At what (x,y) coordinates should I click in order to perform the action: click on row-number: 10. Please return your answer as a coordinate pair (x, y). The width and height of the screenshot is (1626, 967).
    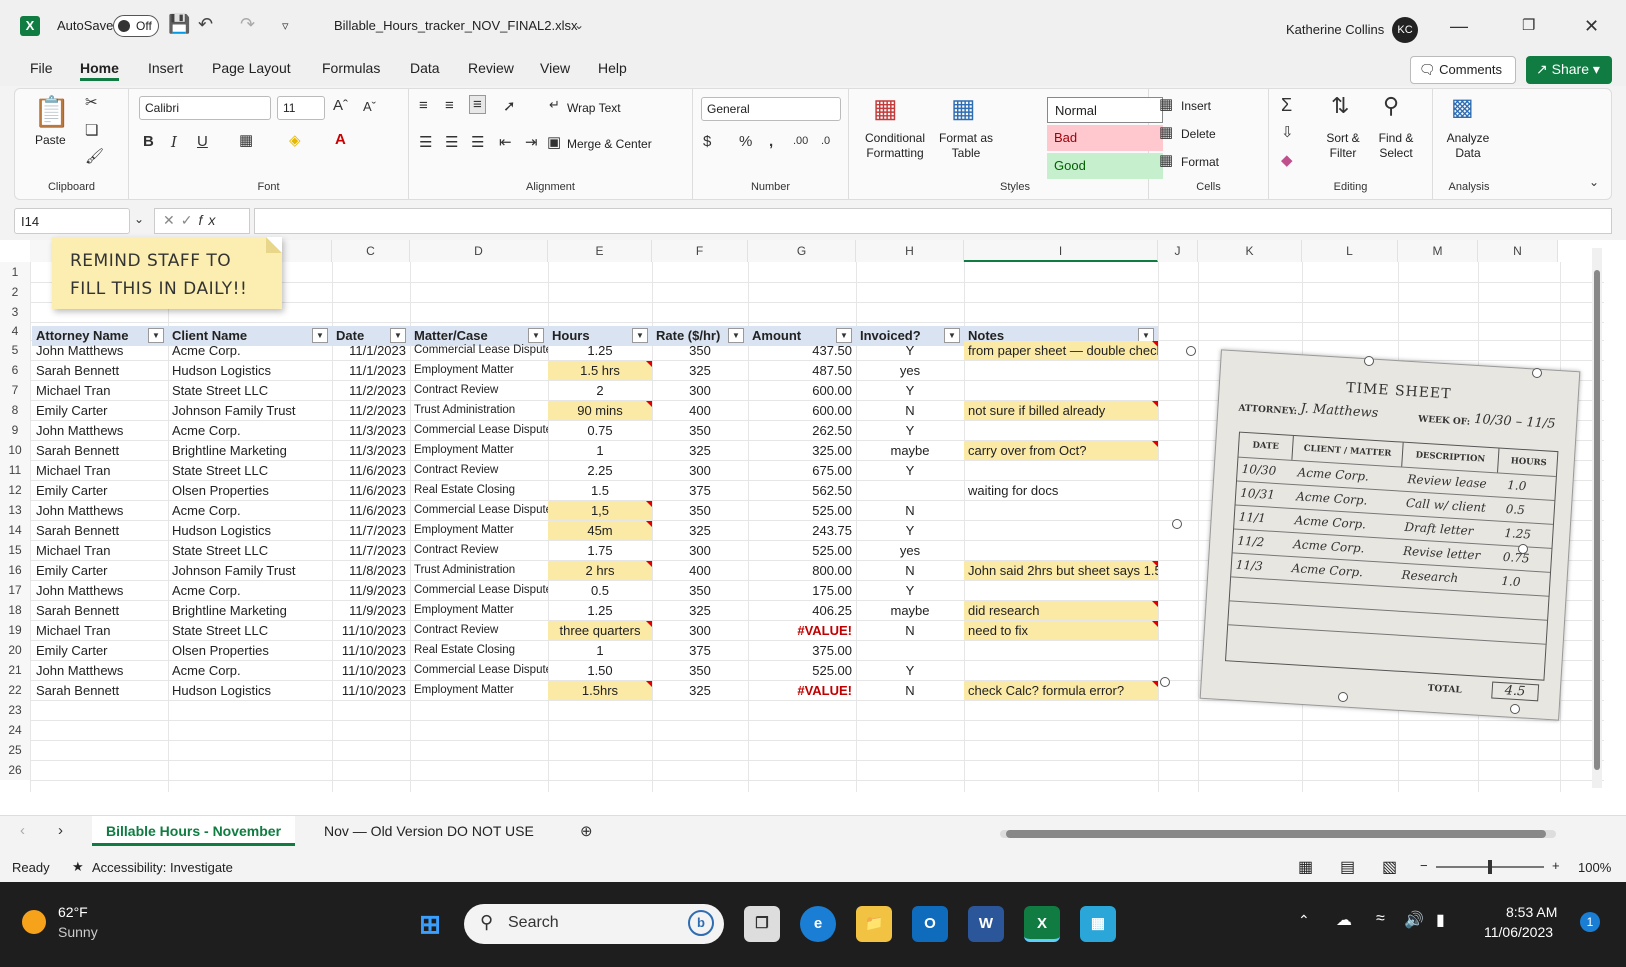
    Looking at the image, I should click on (15, 450).